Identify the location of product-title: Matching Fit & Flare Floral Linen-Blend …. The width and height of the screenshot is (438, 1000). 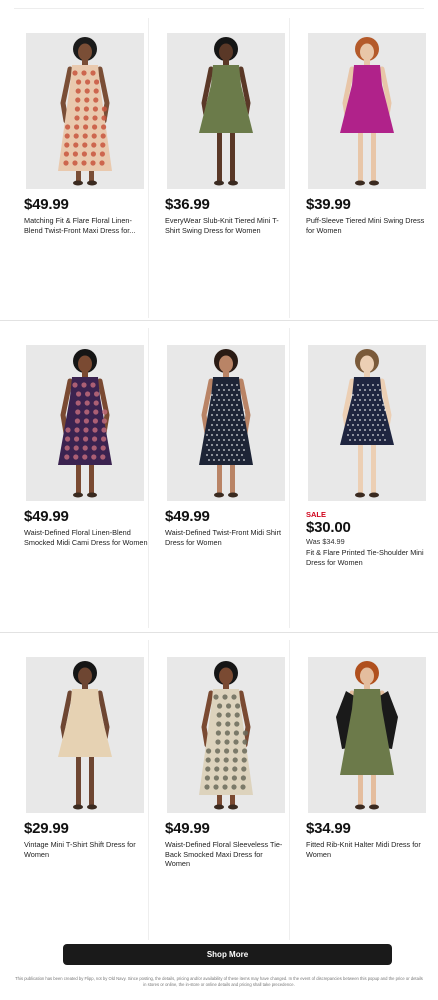
(86, 225).